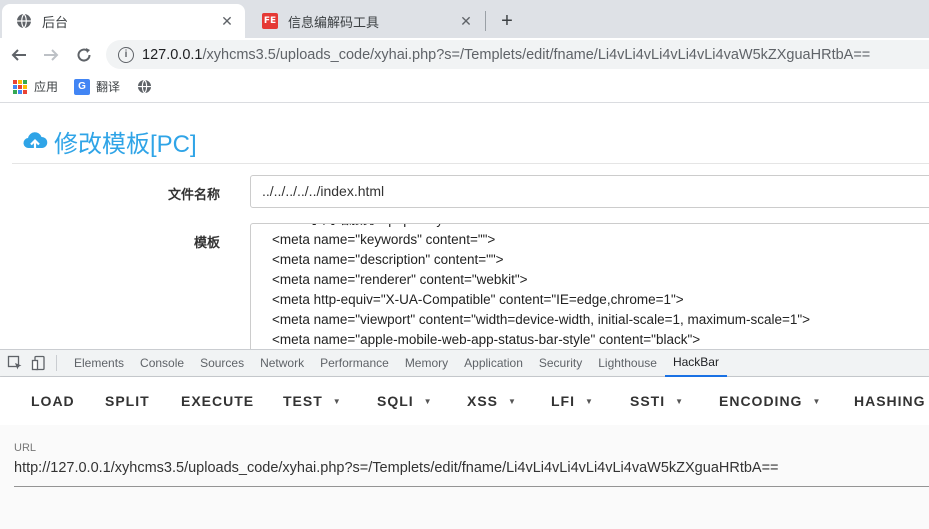  I want to click on devtools-tab-console: Console, so click(162, 363).